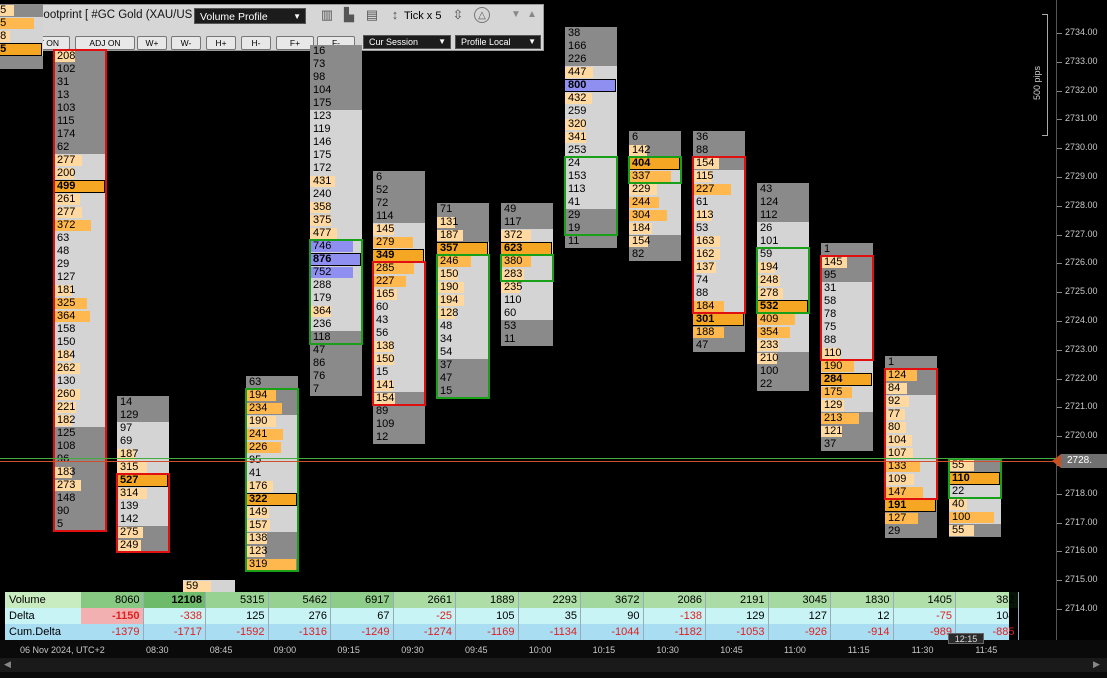 This screenshot has width=1107, height=678. Describe the element at coordinates (174, 600) in the screenshot. I see `volume-cell: 12108` at that location.